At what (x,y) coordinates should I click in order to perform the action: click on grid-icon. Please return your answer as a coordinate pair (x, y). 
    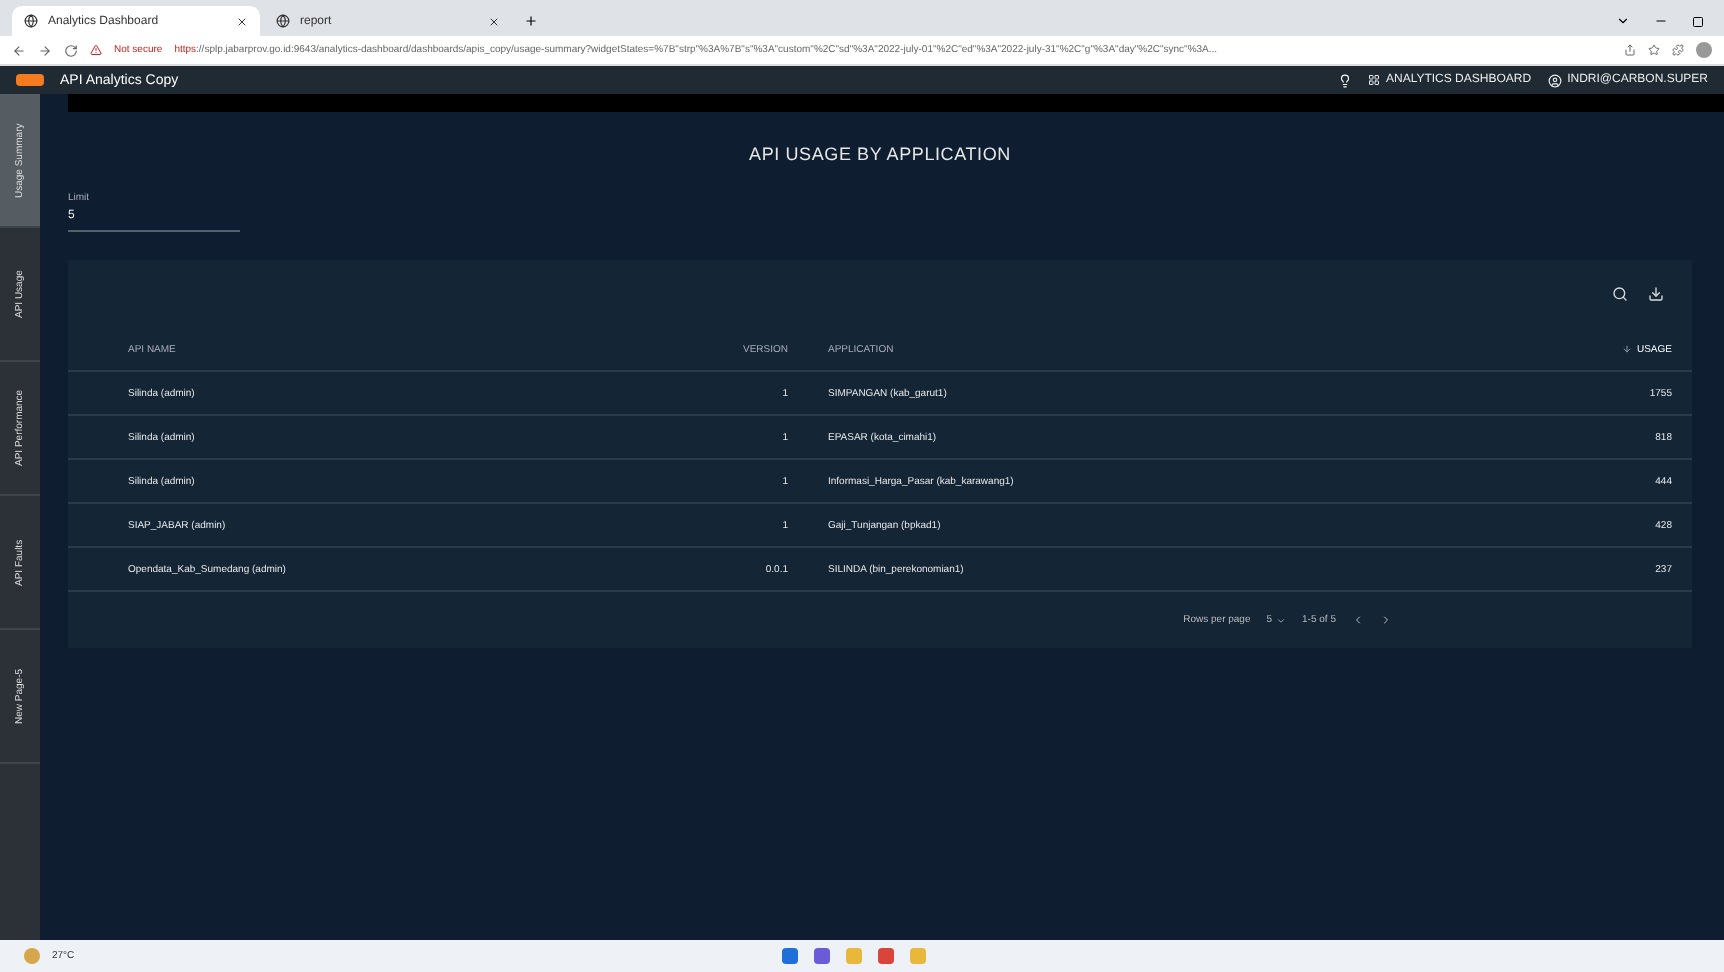
    Looking at the image, I should click on (1373, 80).